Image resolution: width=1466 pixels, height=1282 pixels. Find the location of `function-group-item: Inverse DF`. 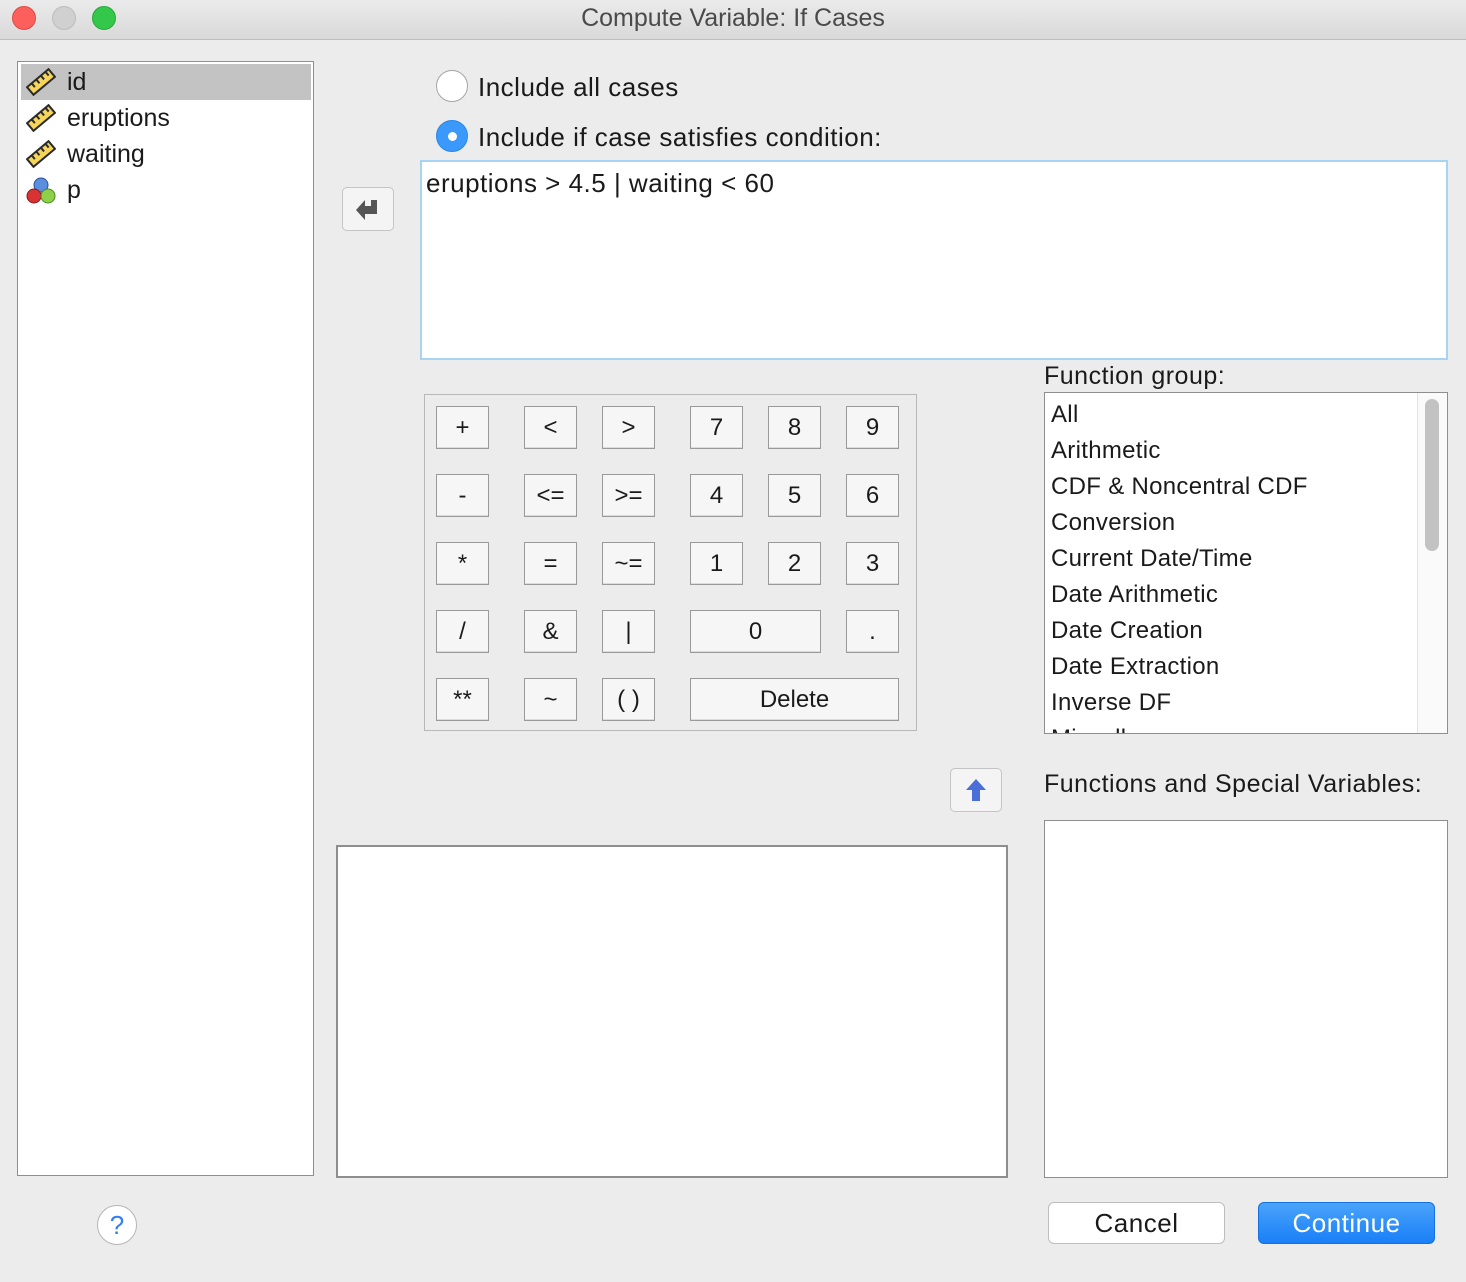

function-group-item: Inverse DF is located at coordinates (1111, 703).